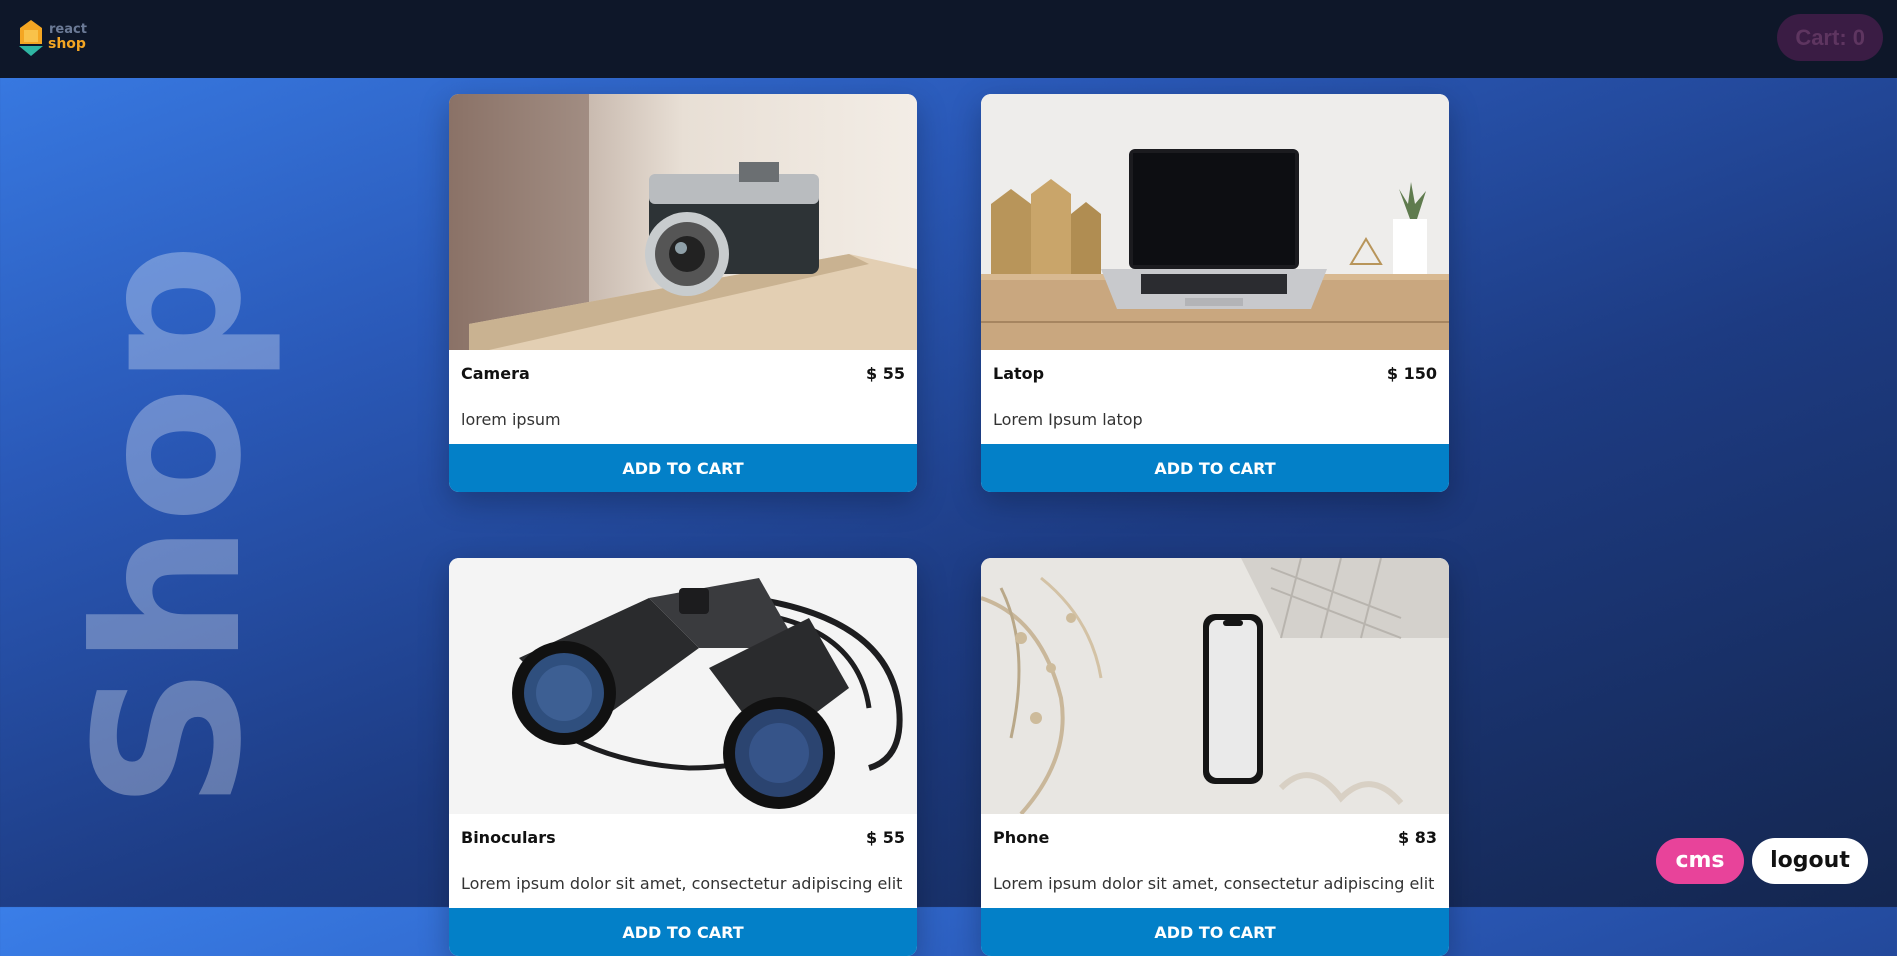 The width and height of the screenshot is (1897, 956). Describe the element at coordinates (948, 39) in the screenshot. I see `top-navigation-bar: react shop Cart: 0` at that location.